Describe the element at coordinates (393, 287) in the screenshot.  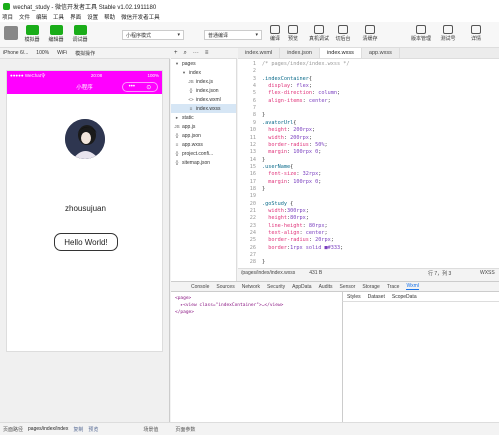
I see `devtools-tab-trace: Trace` at that location.